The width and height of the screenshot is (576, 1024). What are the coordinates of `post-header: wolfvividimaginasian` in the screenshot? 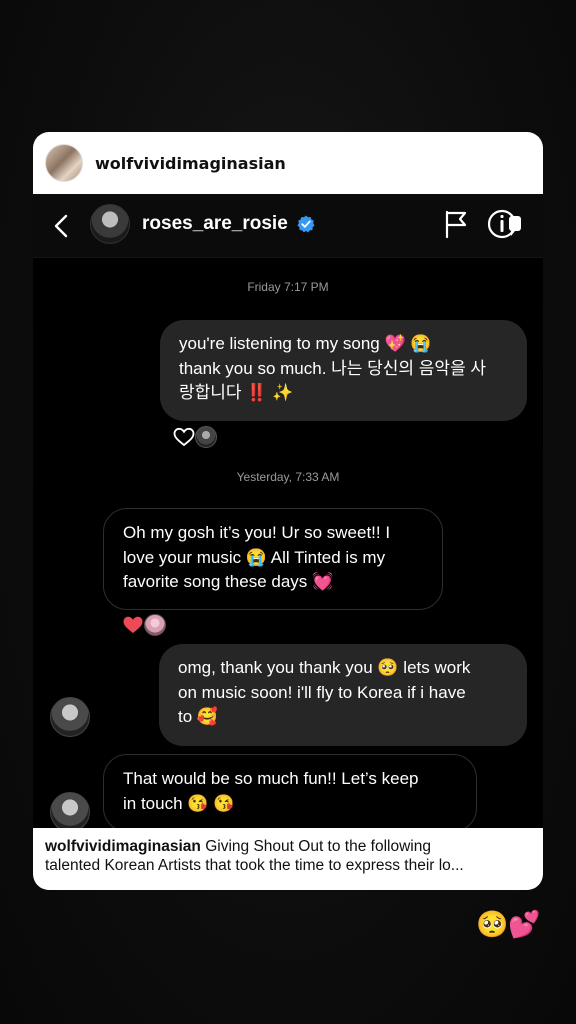 It's located at (288, 163).